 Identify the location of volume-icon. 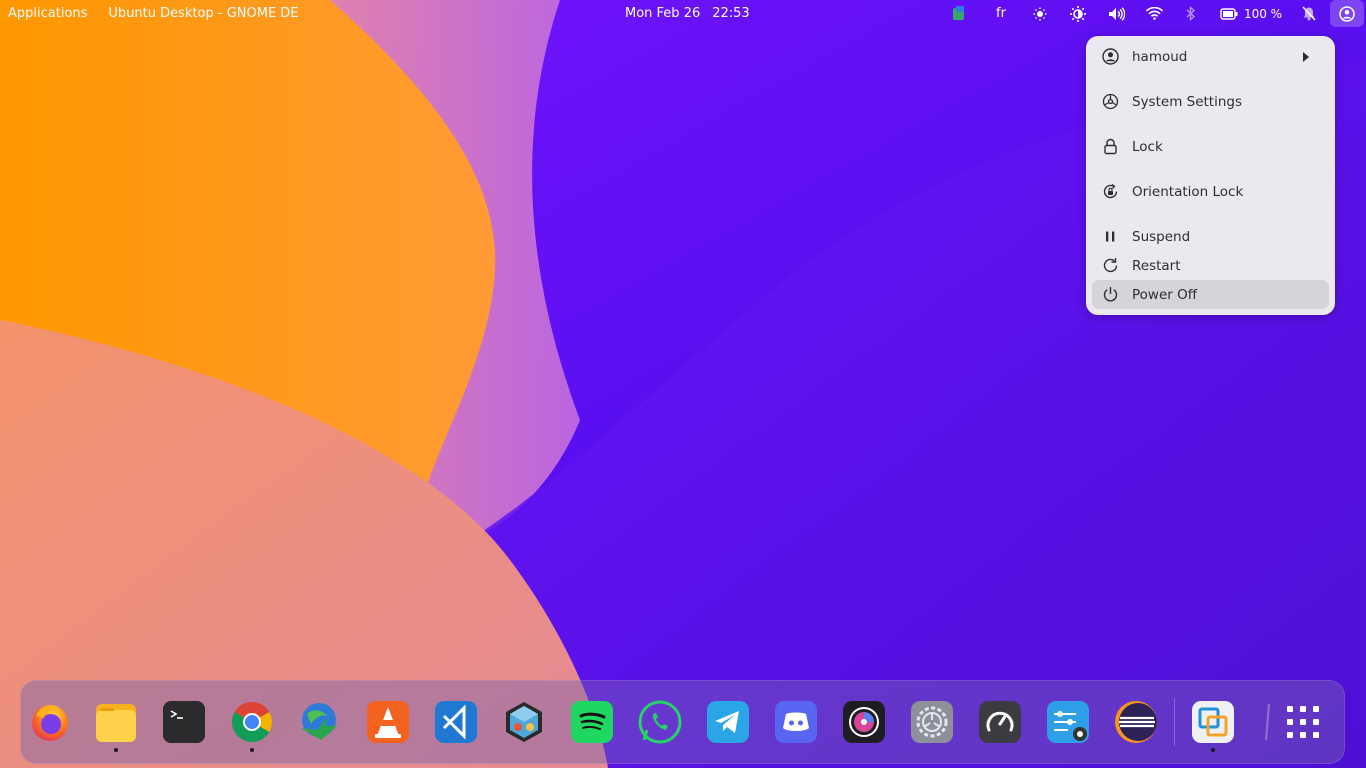
(1116, 13).